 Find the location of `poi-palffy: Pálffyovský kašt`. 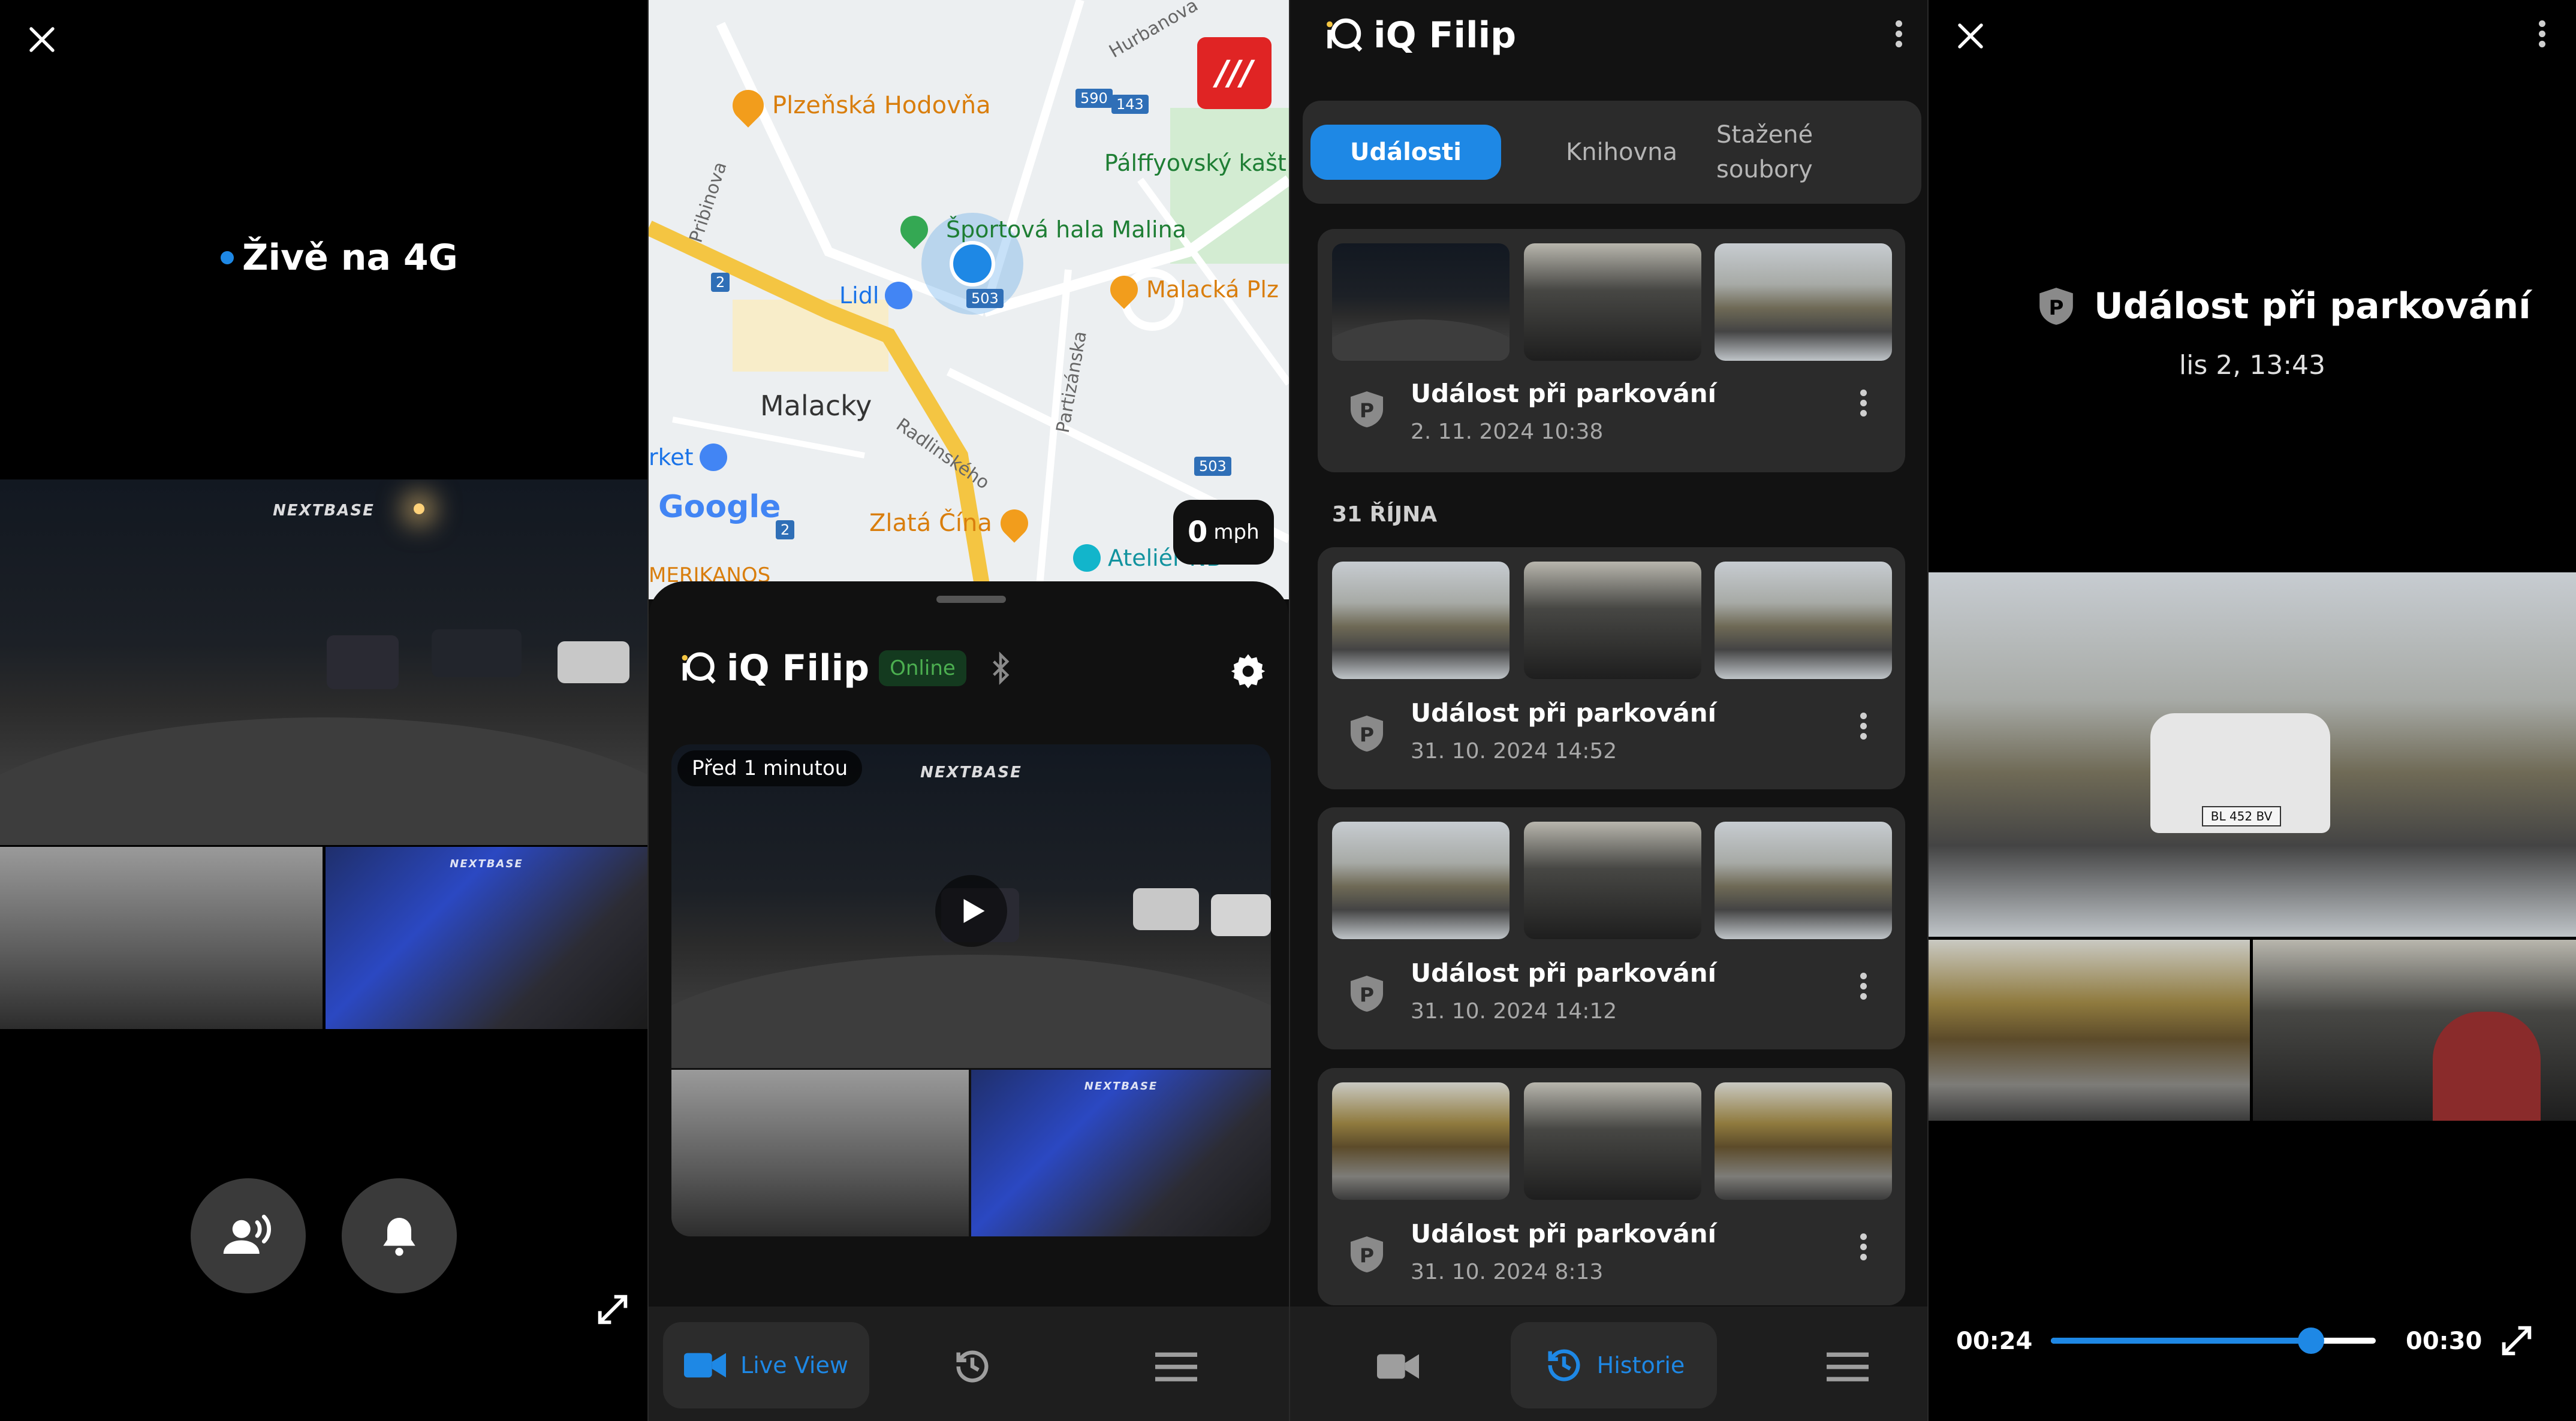

poi-palffy: Pálffyovský kašt is located at coordinates (1196, 163).